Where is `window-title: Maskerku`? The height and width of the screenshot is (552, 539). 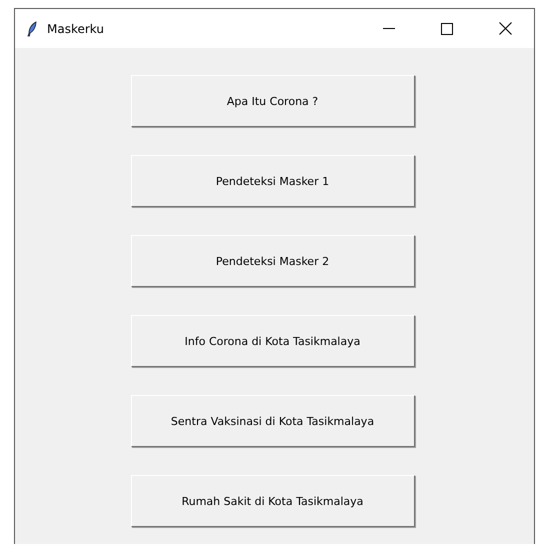
window-title: Maskerku is located at coordinates (76, 29).